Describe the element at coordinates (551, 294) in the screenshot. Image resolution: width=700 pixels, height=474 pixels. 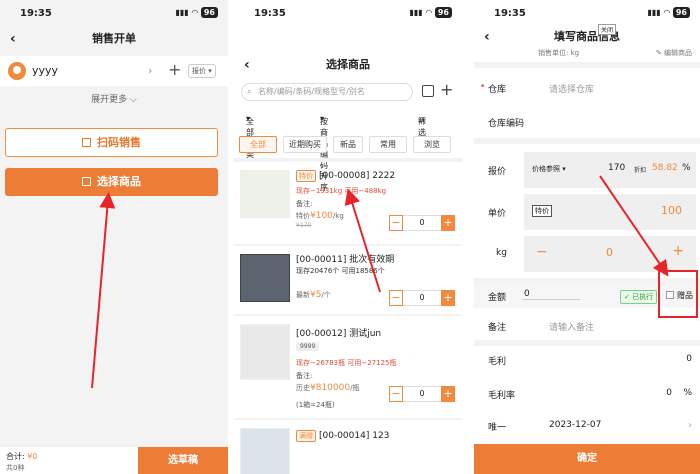
I see `amount-input: 0` at that location.